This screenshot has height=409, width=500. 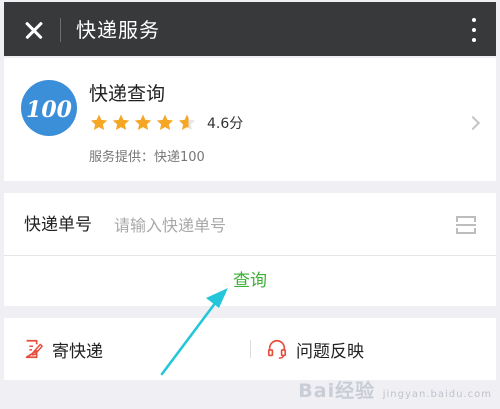 I want to click on half-star-icon, so click(x=187, y=122).